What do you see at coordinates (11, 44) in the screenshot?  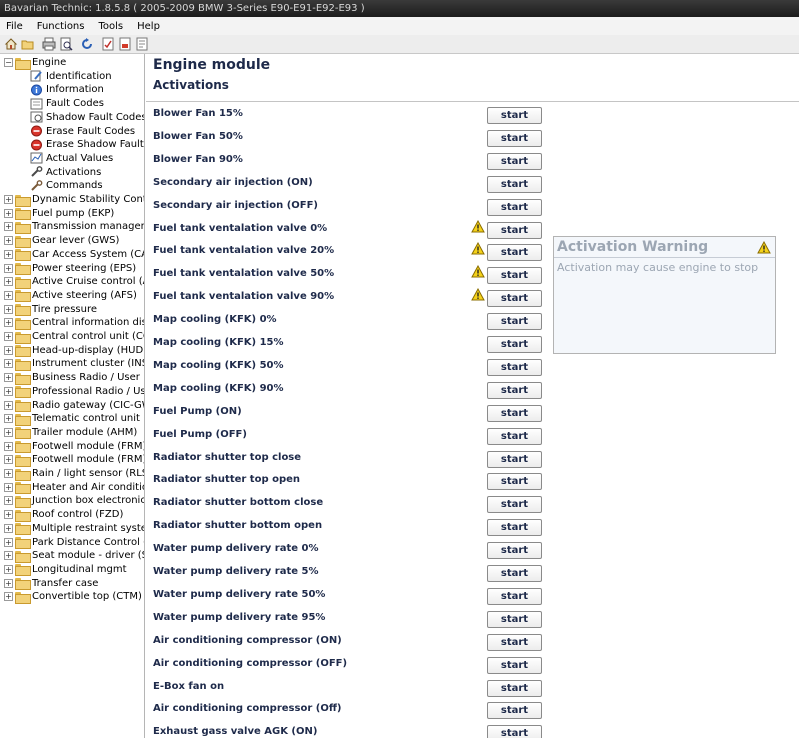 I see `home-icon` at bounding box center [11, 44].